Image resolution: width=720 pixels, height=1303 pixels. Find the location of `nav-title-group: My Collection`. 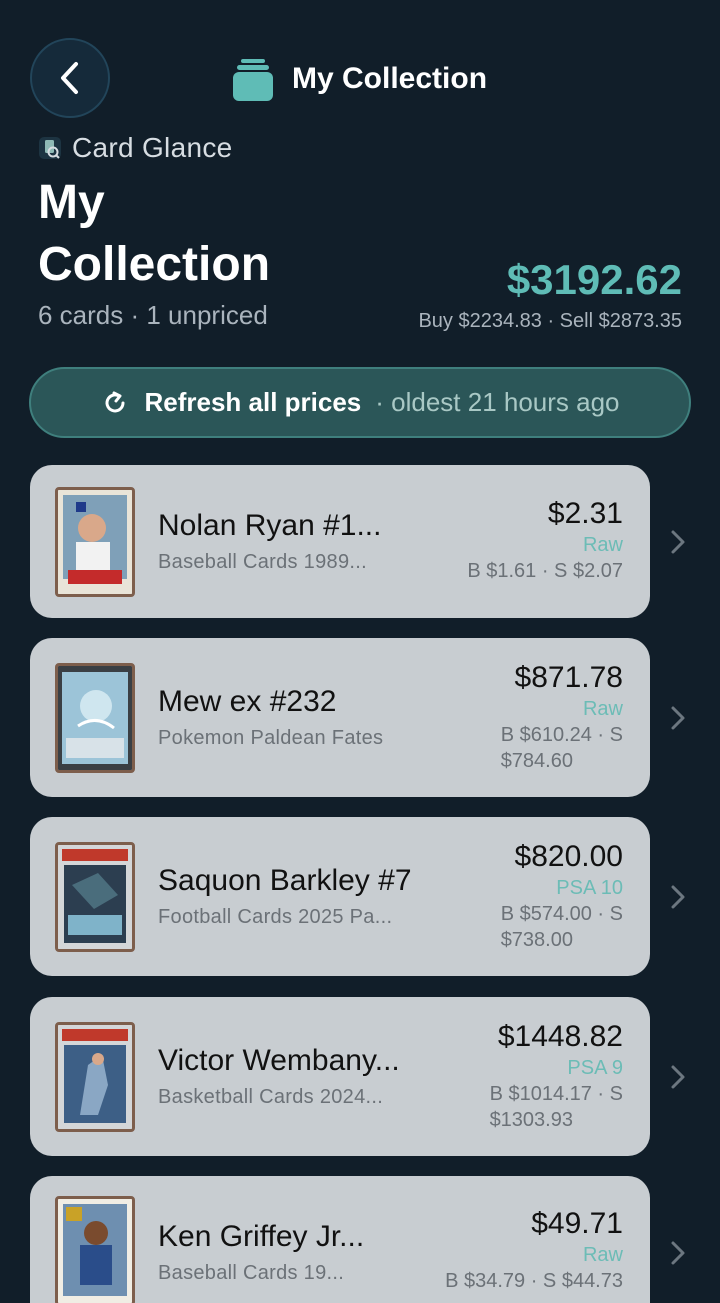

nav-title-group: My Collection is located at coordinates (359, 79).